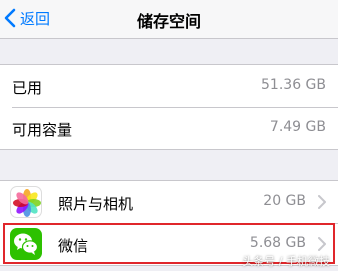 The width and height of the screenshot is (338, 271). Describe the element at coordinates (277, 243) in the screenshot. I see `app-size-wechat: 5.68 GB` at that location.